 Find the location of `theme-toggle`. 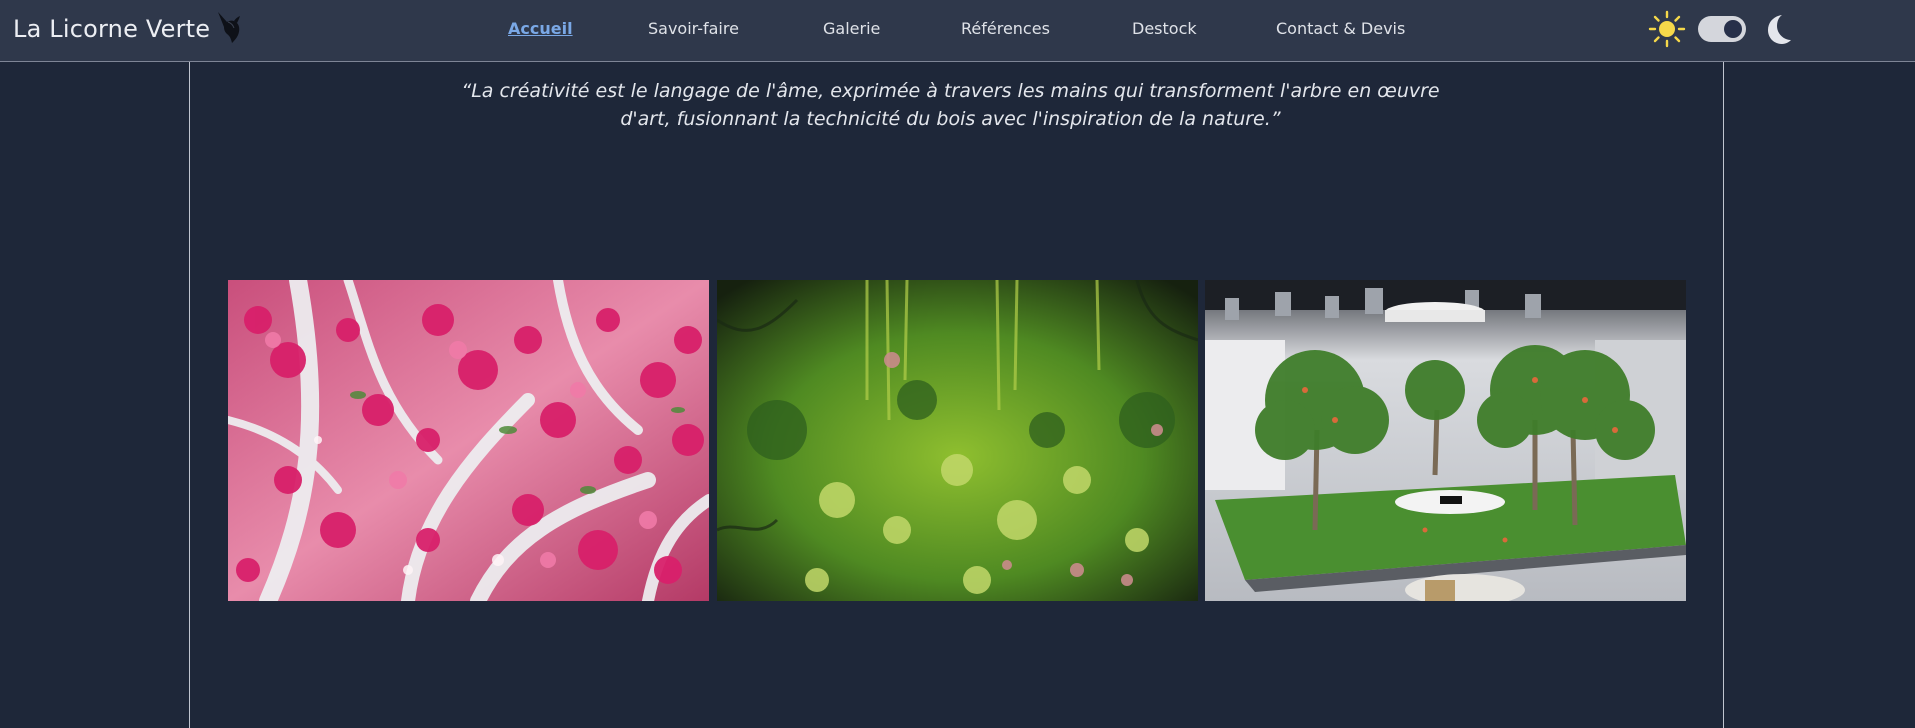

theme-toggle is located at coordinates (1722, 29).